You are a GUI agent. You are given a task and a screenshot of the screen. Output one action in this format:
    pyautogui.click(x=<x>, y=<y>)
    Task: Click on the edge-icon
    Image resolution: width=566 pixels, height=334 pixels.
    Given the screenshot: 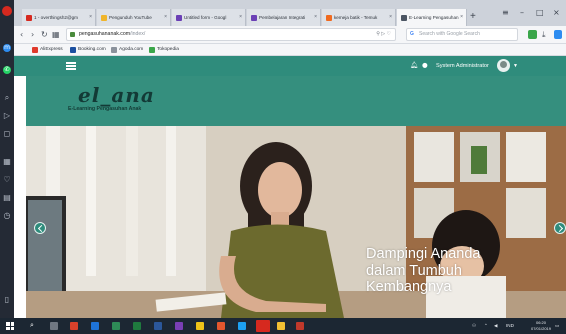 What is the action you would take?
    pyautogui.click(x=95, y=326)
    